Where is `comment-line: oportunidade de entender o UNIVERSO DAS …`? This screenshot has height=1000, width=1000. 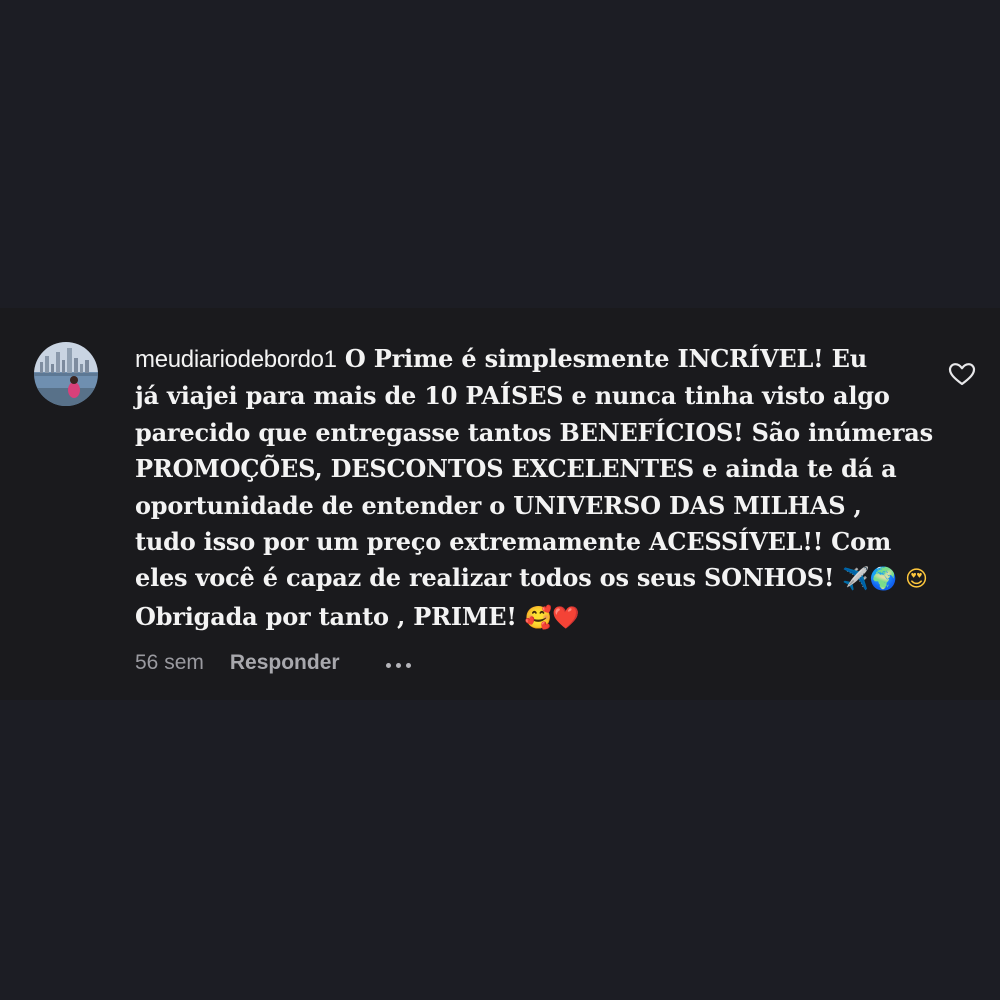 comment-line: oportunidade de entender o UNIVERSO DAS … is located at coordinates (498, 505).